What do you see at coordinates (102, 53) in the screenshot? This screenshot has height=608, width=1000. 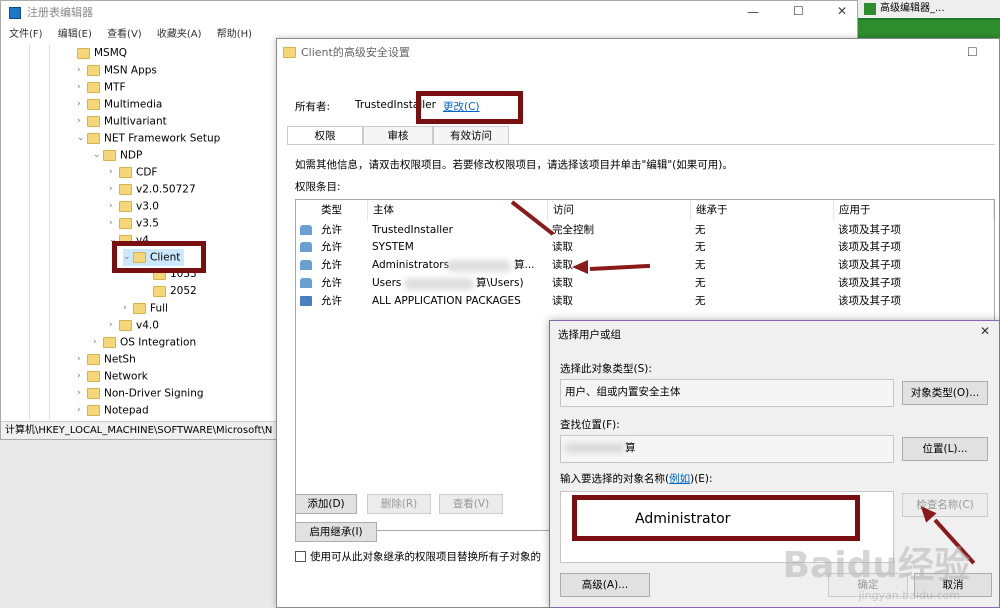 I see `tree-item: MSMQ` at bounding box center [102, 53].